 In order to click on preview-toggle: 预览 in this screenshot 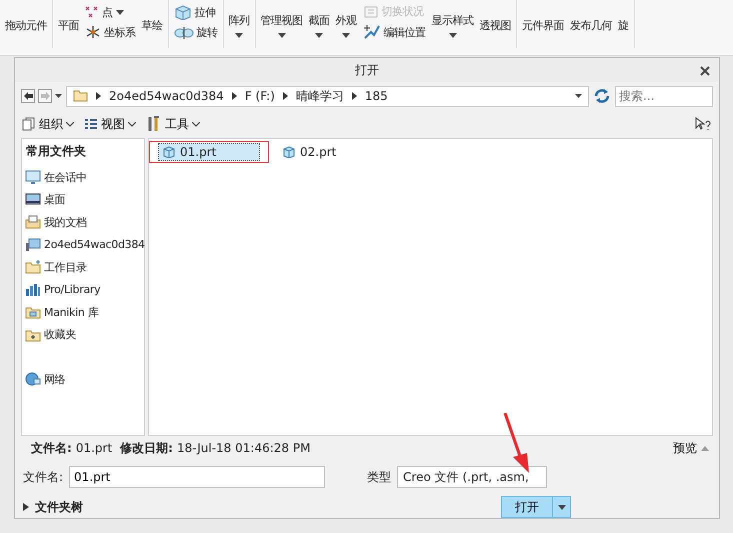, I will do `click(691, 448)`.